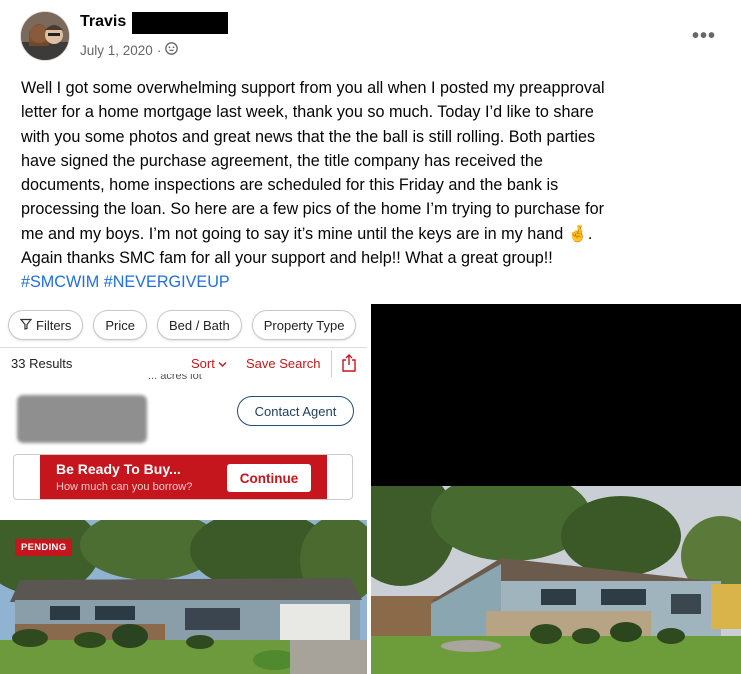 Image resolution: width=741 pixels, height=674 pixels. Describe the element at coordinates (222, 363) in the screenshot. I see `chevron-down-icon` at that location.